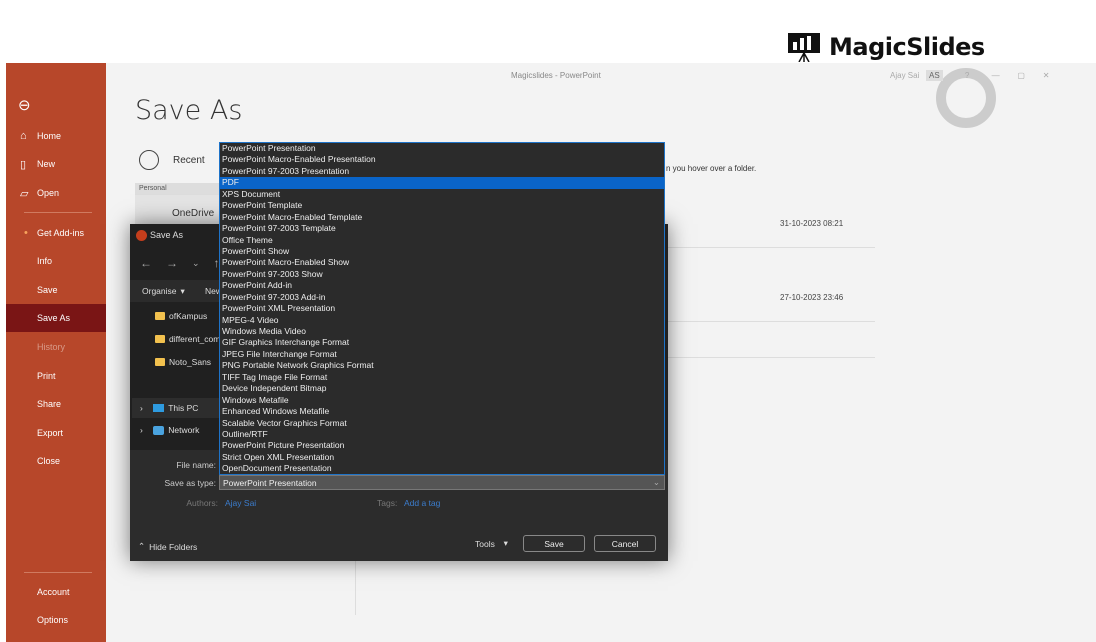  Describe the element at coordinates (56, 620) in the screenshot. I see `sidebar-item-options: Options` at that location.